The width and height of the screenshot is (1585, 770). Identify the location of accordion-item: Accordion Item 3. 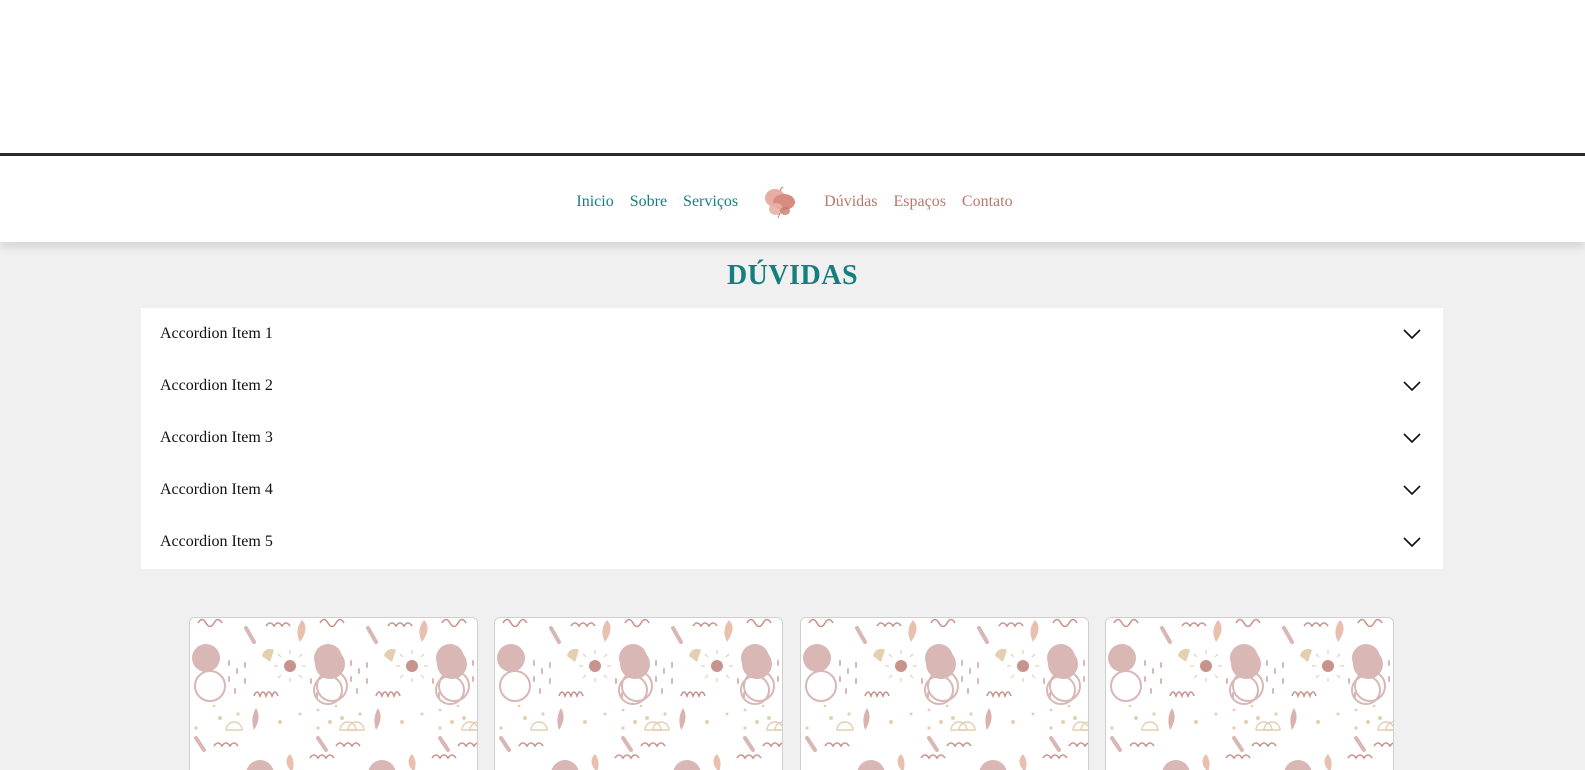
(792, 438).